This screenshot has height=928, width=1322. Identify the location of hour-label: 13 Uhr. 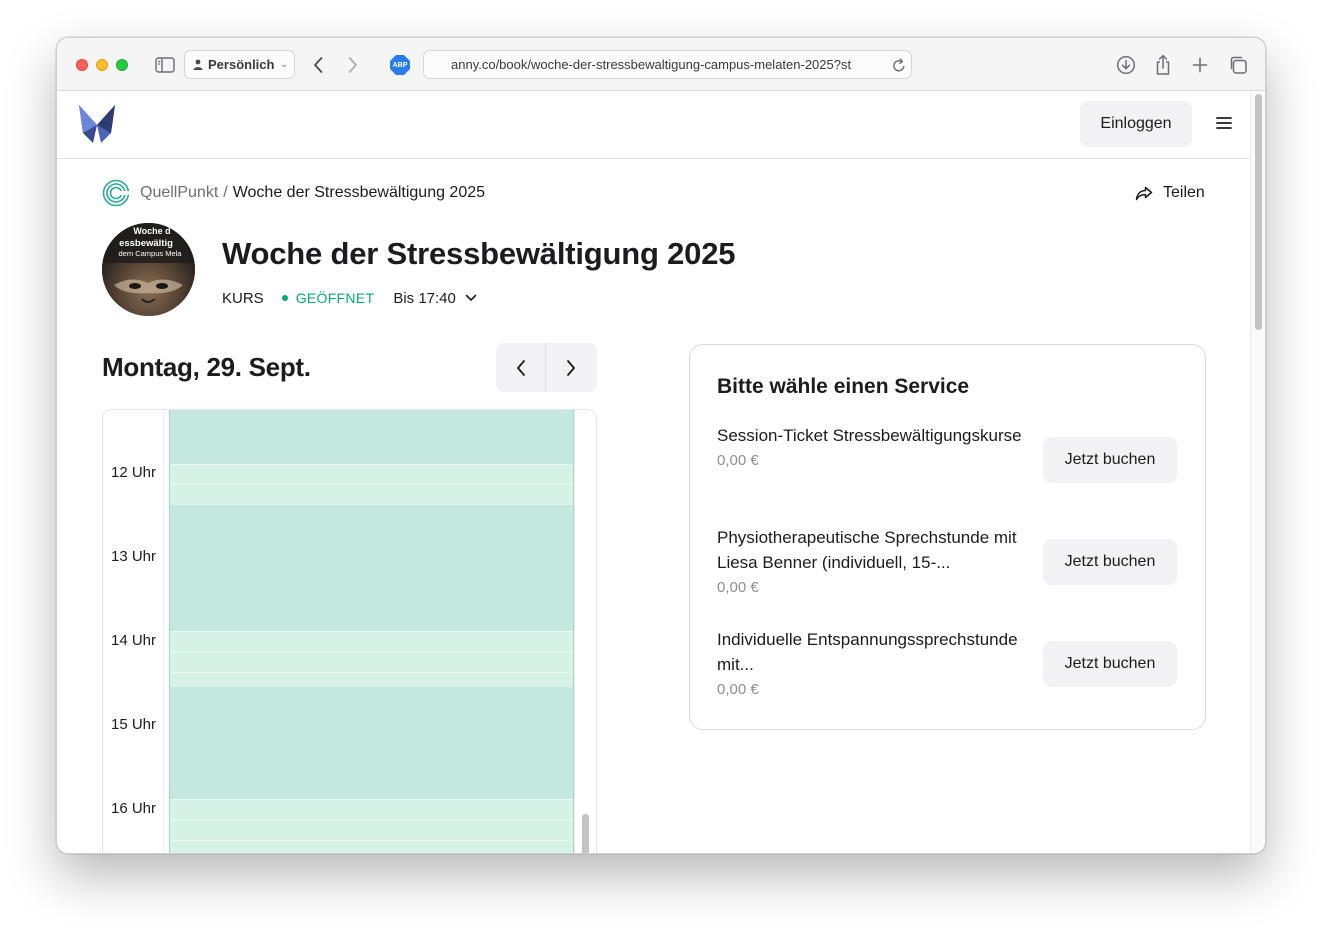
(134, 556).